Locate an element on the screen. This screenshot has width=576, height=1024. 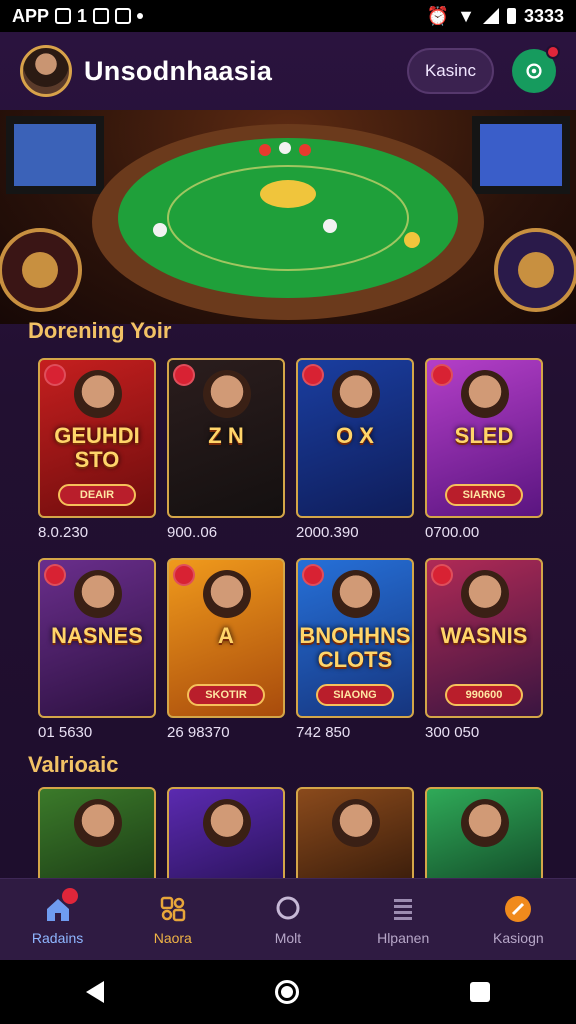
game-tile: Z N 900..06 is located at coordinates (226, 451).